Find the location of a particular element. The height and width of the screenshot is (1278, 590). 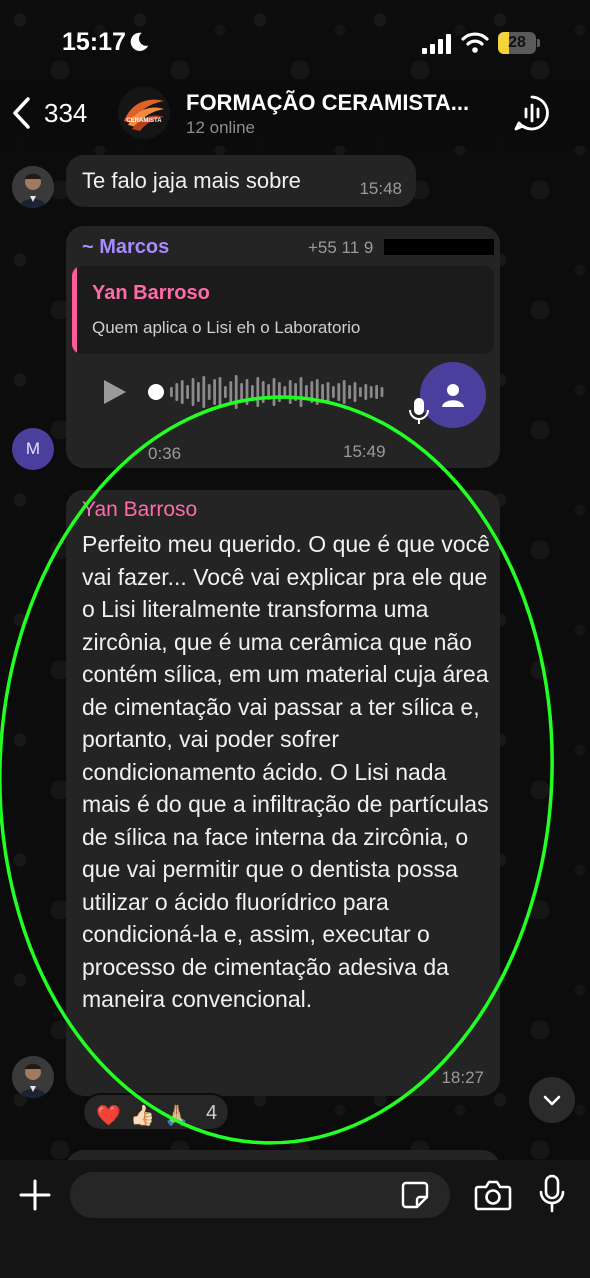

back-button: 334 is located at coordinates (48, 113).